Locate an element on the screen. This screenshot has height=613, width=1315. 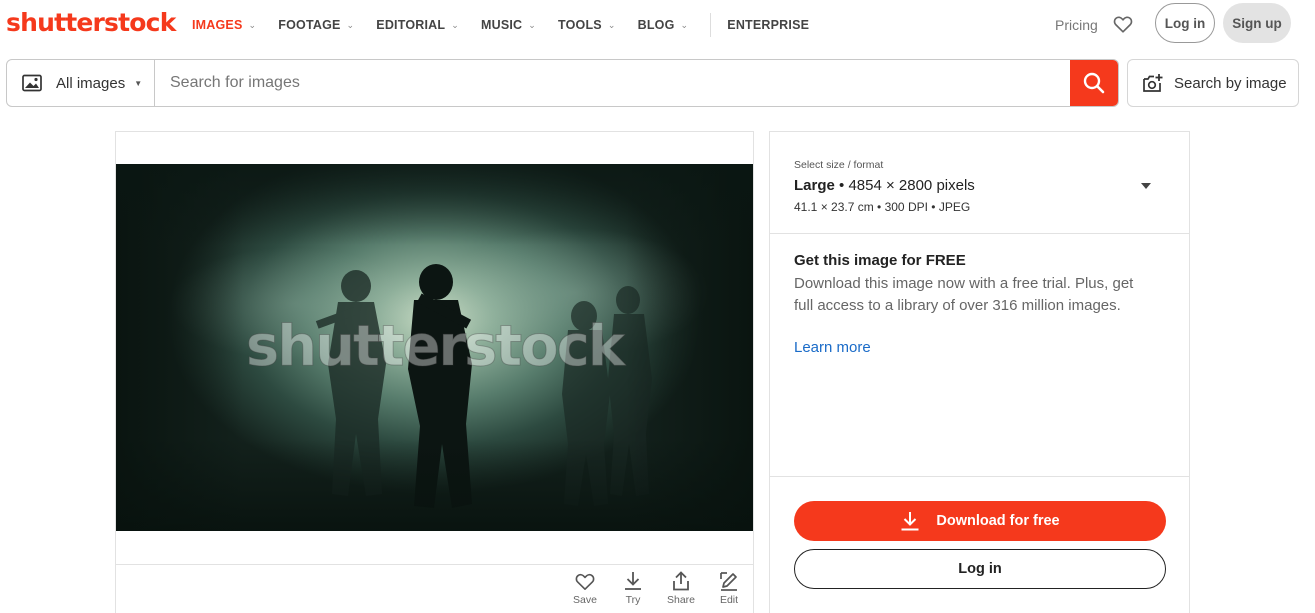
edit-button: Edit is located at coordinates (729, 588).